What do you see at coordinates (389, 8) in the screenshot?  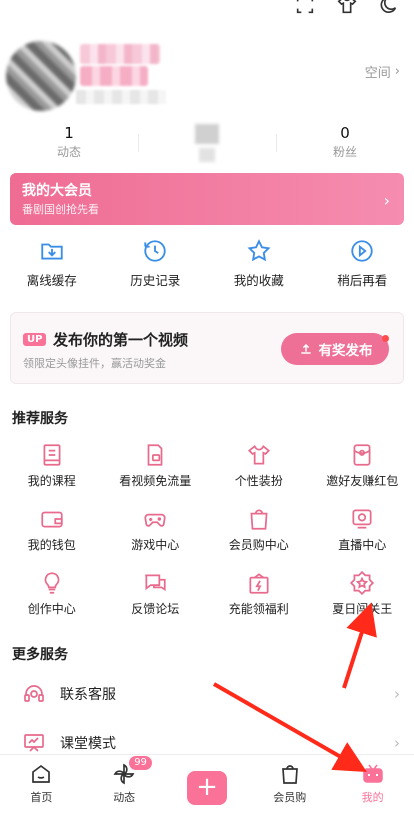 I see `night-mode-icon` at bounding box center [389, 8].